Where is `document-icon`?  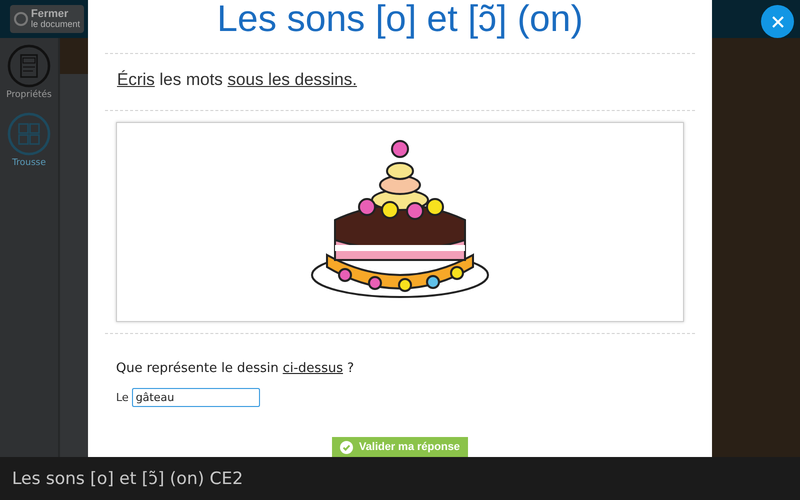
document-icon is located at coordinates (28, 66).